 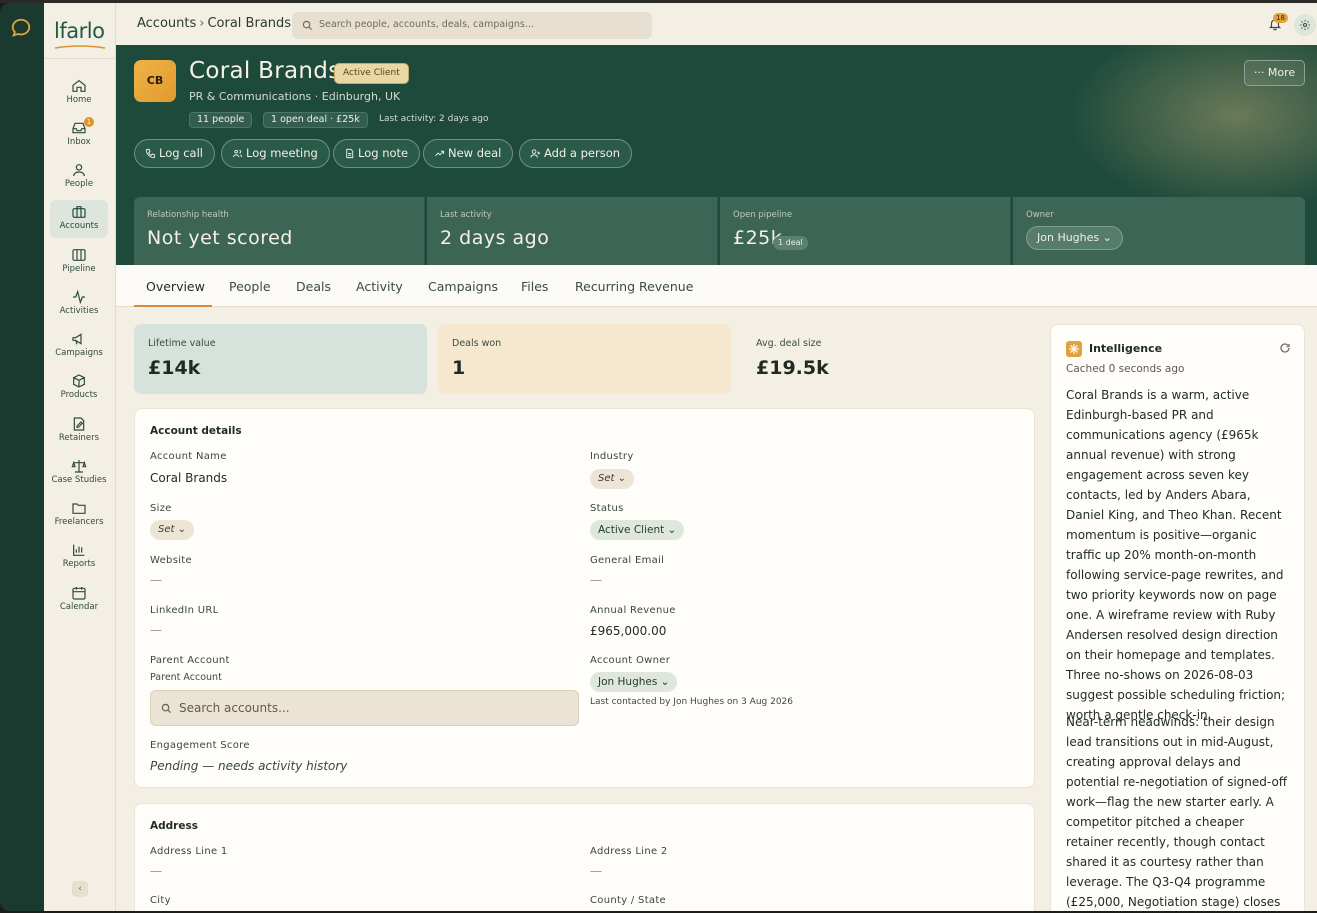 What do you see at coordinates (174, 153) in the screenshot?
I see `log-call-button: Log call` at bounding box center [174, 153].